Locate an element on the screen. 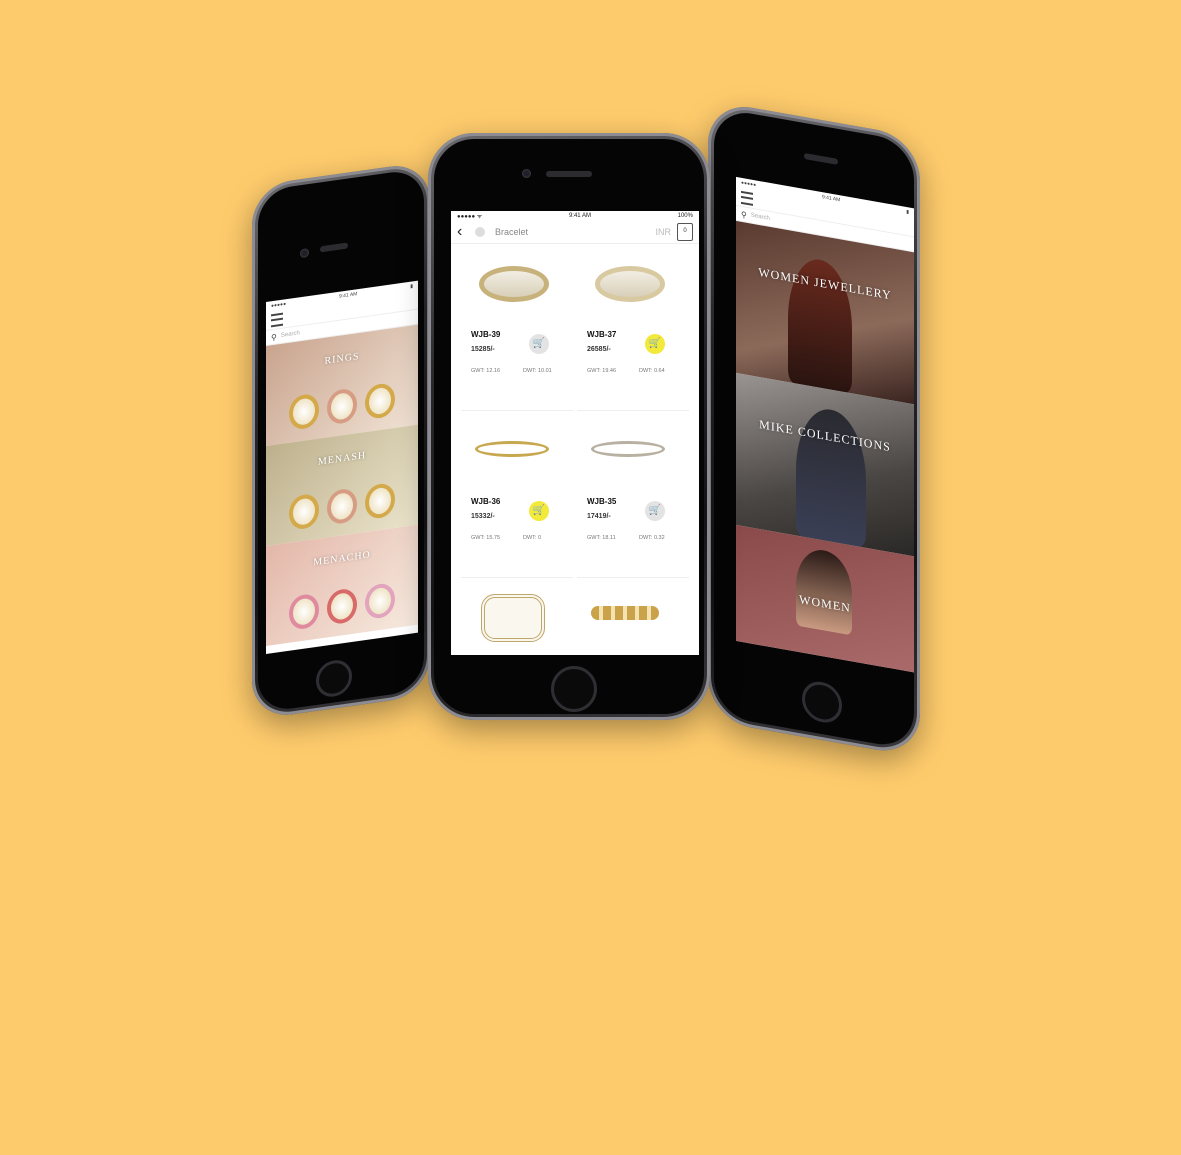 This screenshot has width=1181, height=1155. diamond-weight: DWT: 0.64 is located at coordinates (652, 371).